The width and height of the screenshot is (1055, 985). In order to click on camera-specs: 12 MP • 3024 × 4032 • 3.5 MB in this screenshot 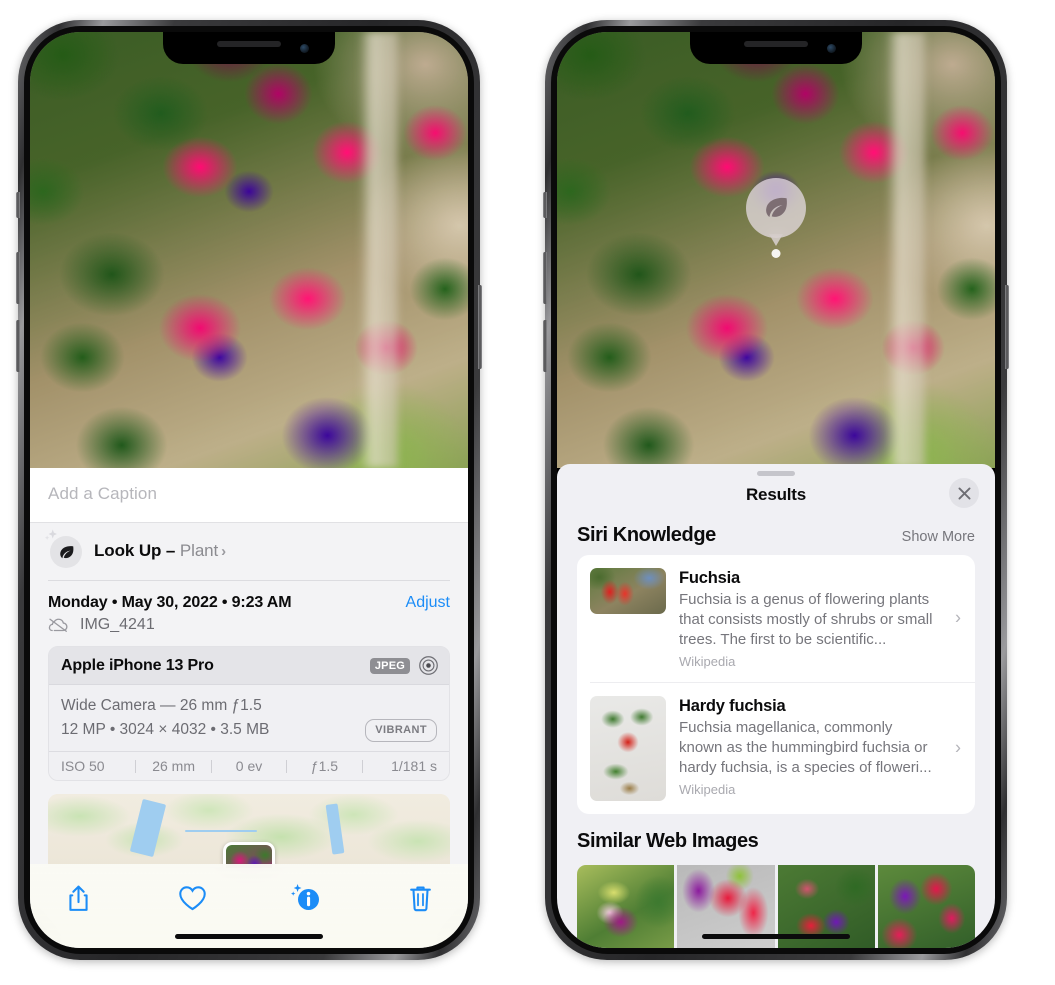, I will do `click(165, 730)`.